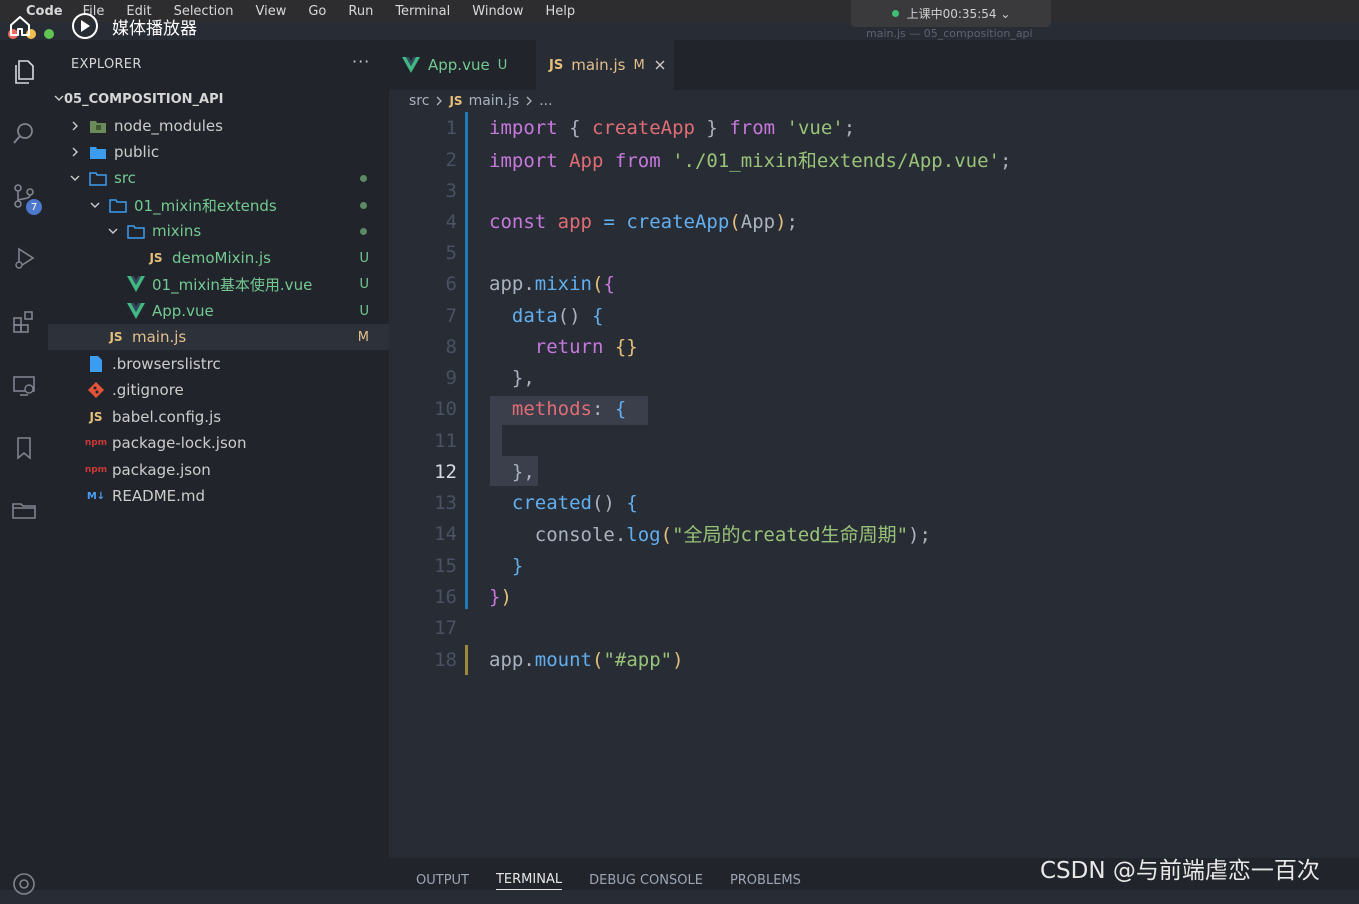 This screenshot has height=904, width=1359. I want to click on menu-run: Run, so click(360, 11).